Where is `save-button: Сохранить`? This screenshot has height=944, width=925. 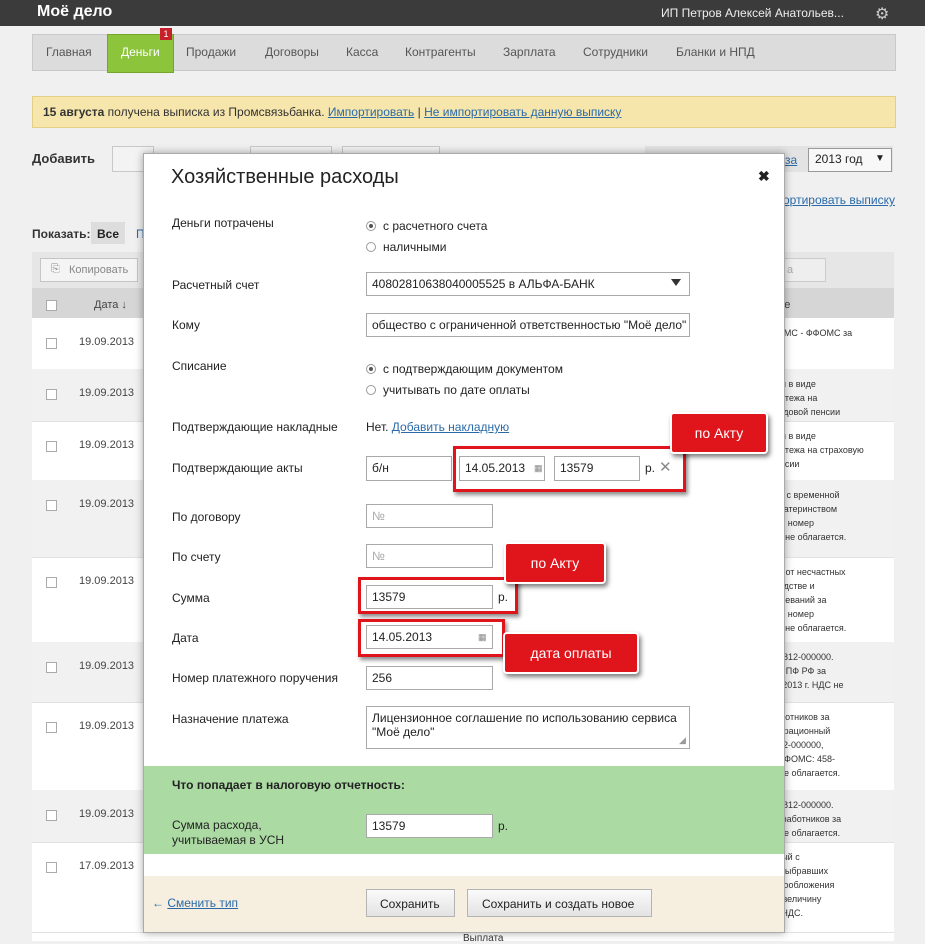
save-button: Сохранить is located at coordinates (410, 903).